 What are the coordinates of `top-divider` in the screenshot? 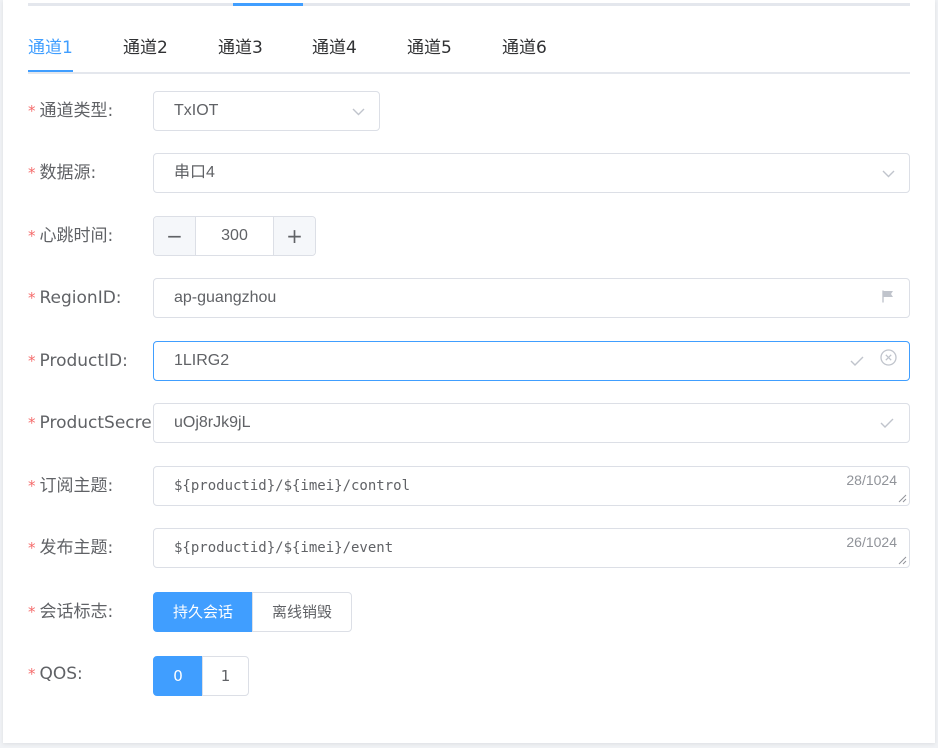 It's located at (469, 4).